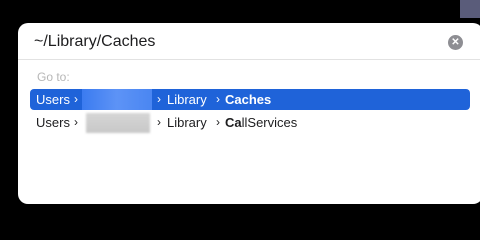  Describe the element at coordinates (234, 42) in the screenshot. I see `path-input` at that location.